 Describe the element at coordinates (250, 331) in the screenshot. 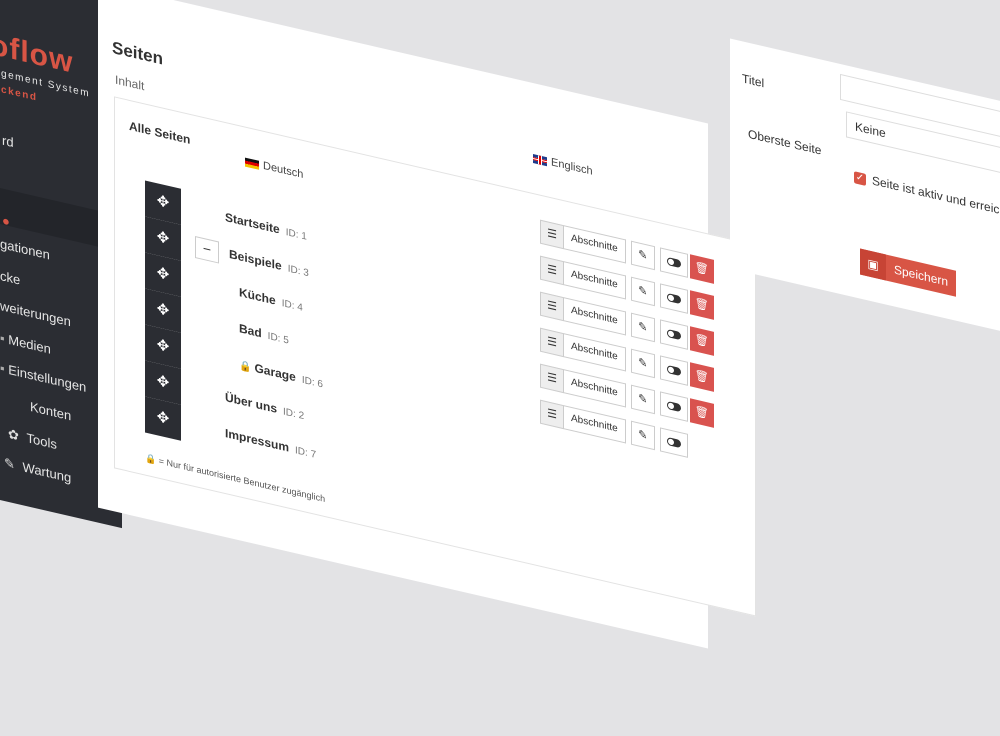

I see `page-name: Bad` at that location.